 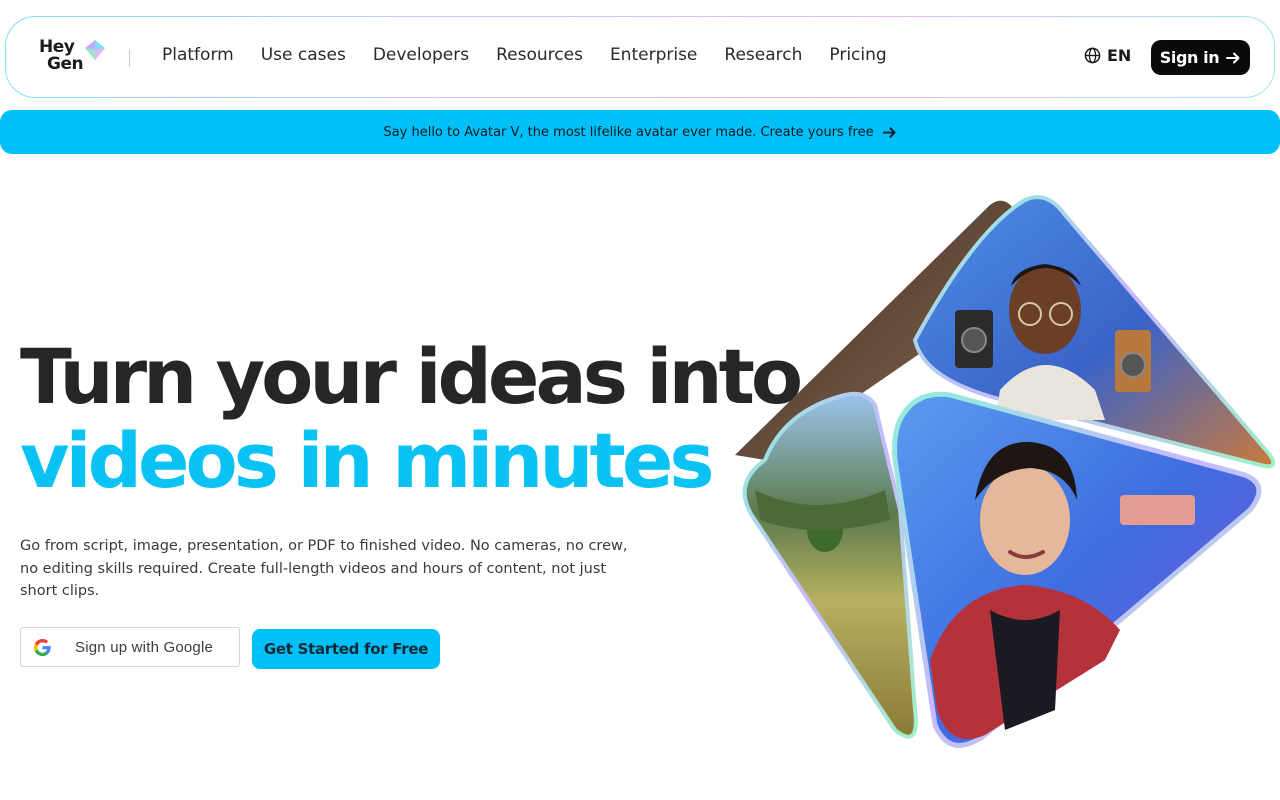 I want to click on headline-line-1: Turn your ideas into, so click(x=411, y=376).